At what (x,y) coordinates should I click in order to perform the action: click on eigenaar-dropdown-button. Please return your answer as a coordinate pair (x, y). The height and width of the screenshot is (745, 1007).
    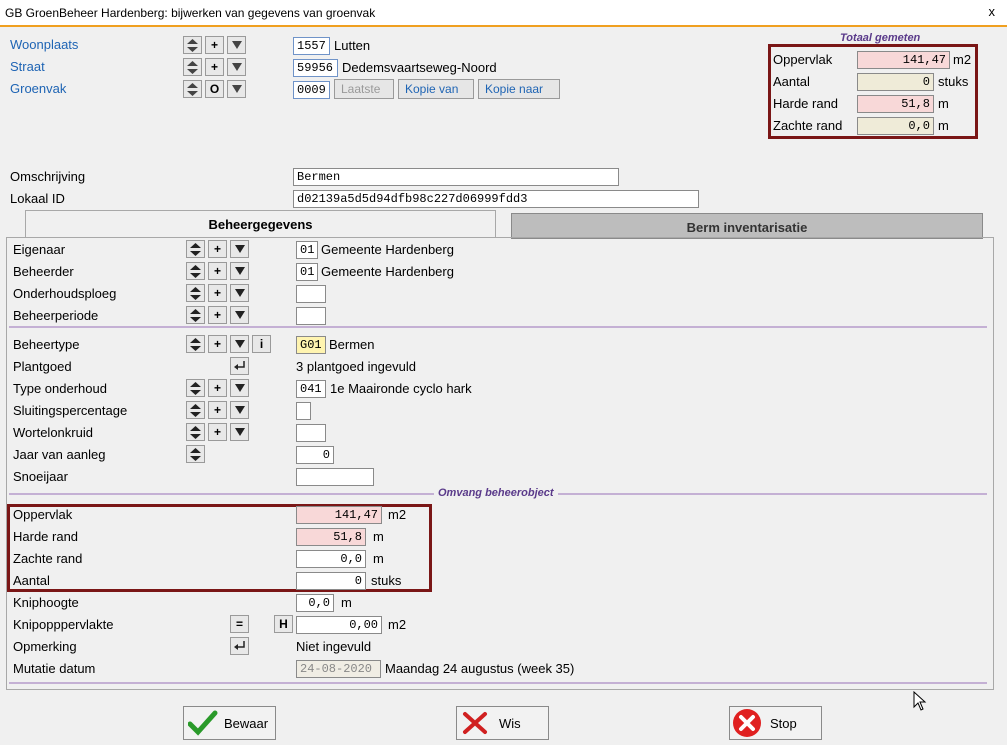
    Looking at the image, I should click on (239, 249).